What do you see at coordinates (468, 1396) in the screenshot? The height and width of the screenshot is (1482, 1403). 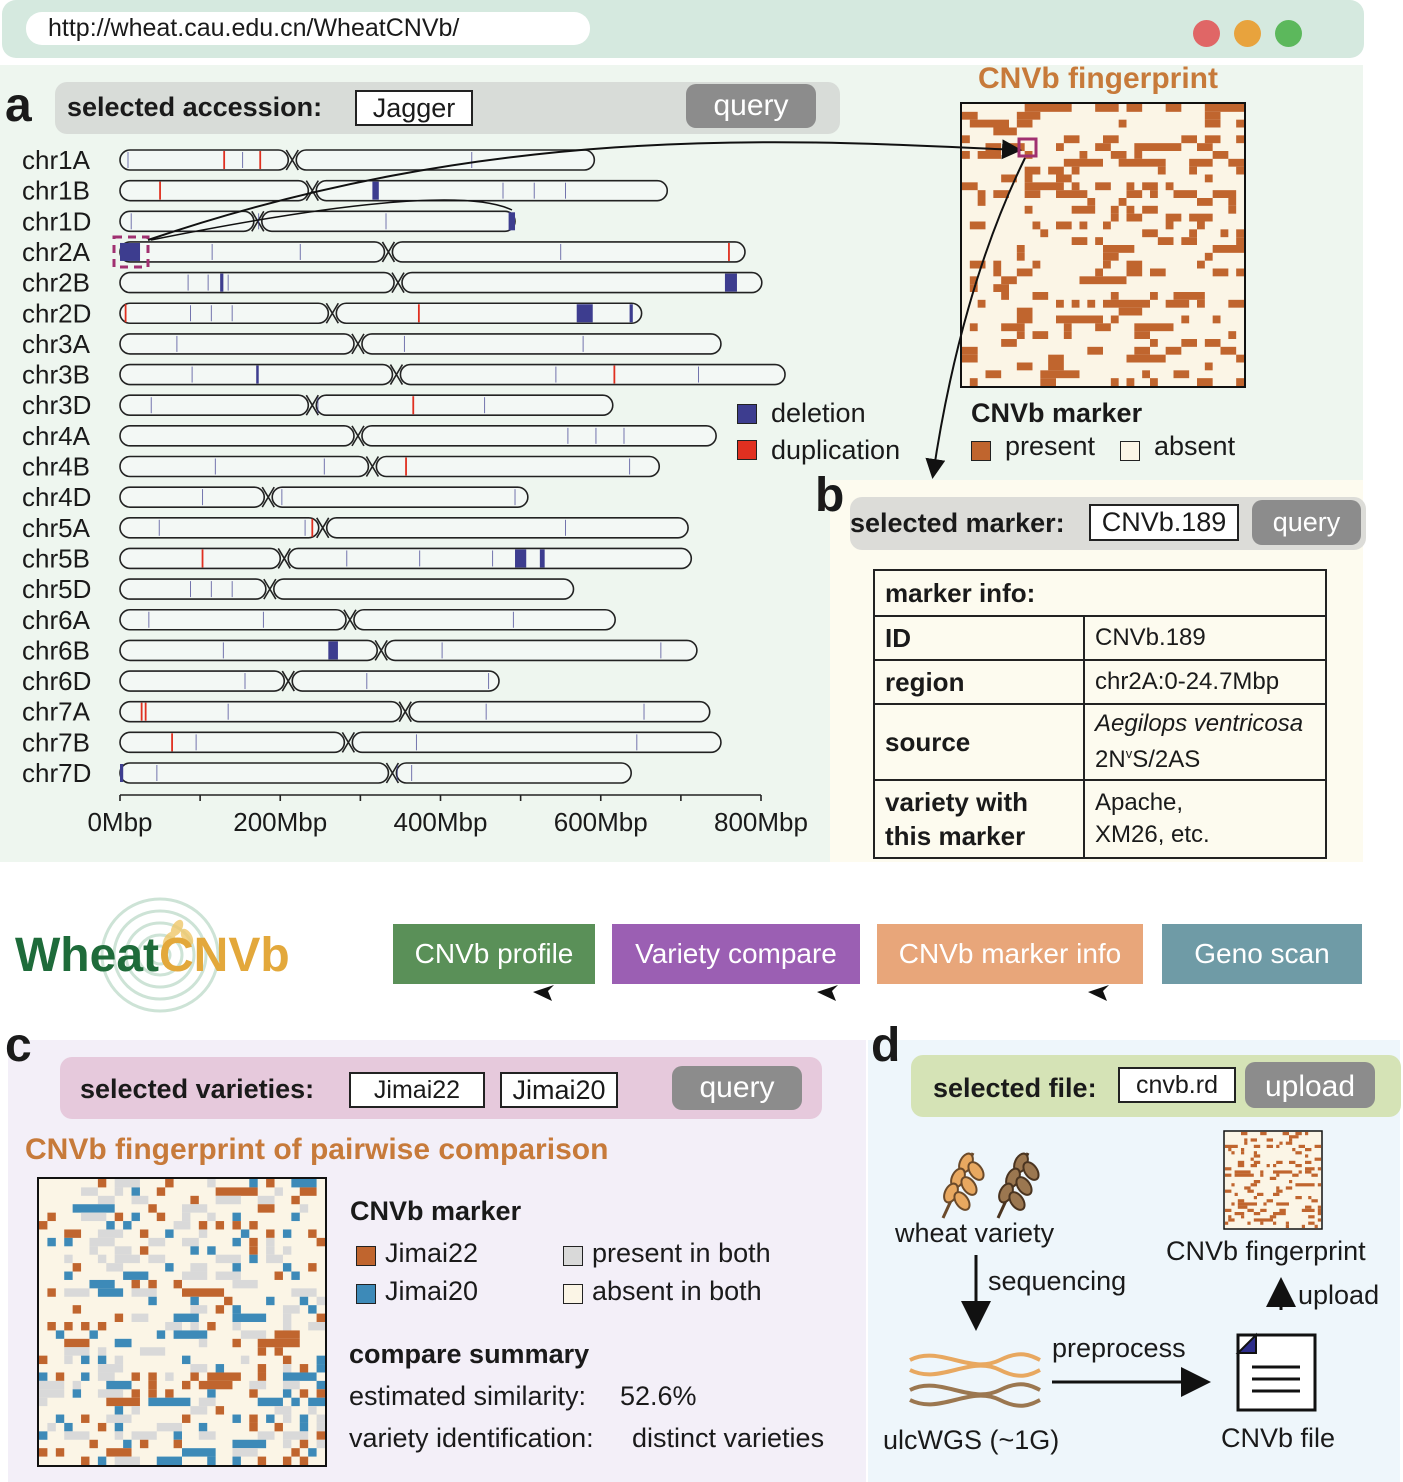 I see `similarity-label: estimated similarity:` at bounding box center [468, 1396].